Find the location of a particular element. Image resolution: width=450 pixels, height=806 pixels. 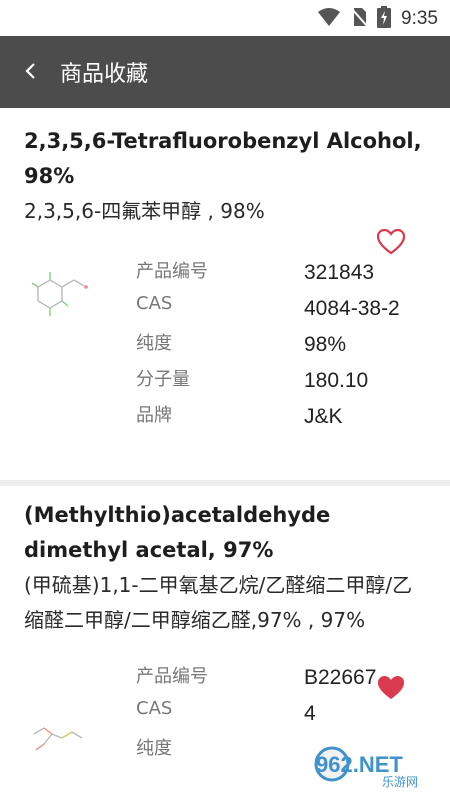

detail-value: B22667 is located at coordinates (340, 678).